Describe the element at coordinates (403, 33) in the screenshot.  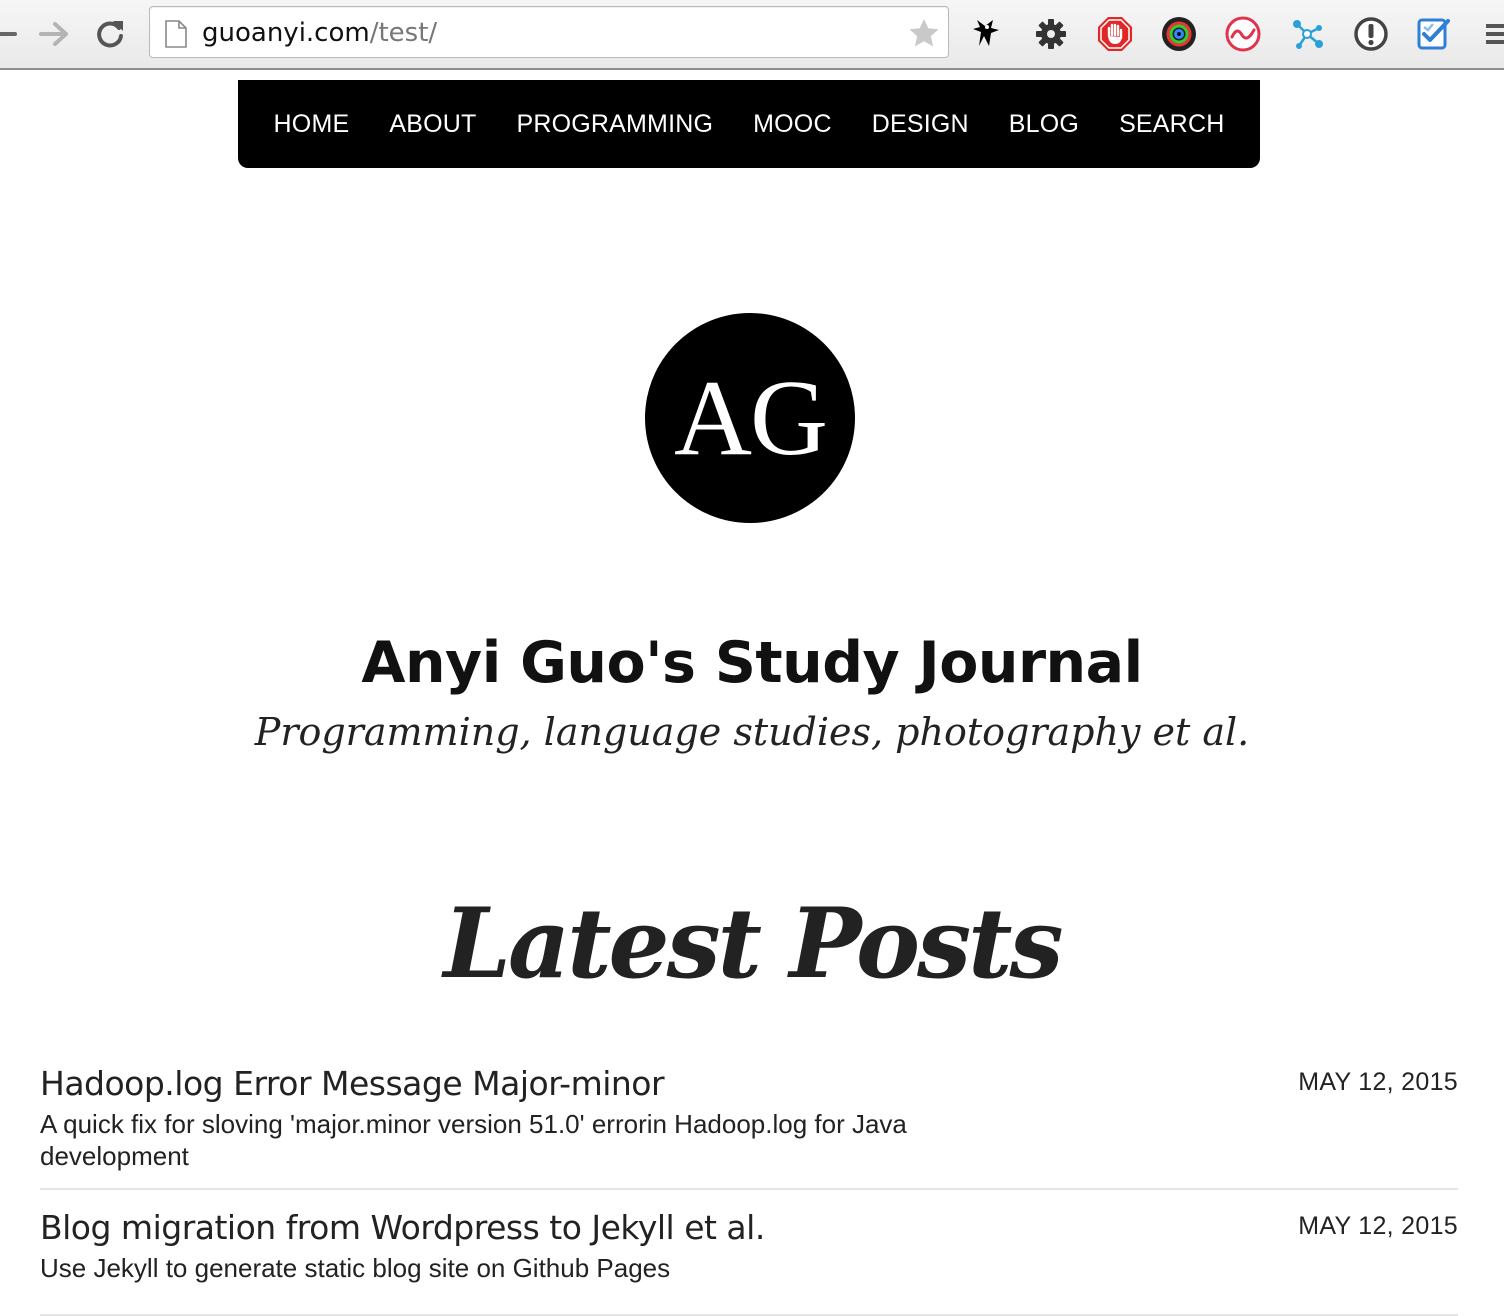
I see `url-path: /test/` at that location.